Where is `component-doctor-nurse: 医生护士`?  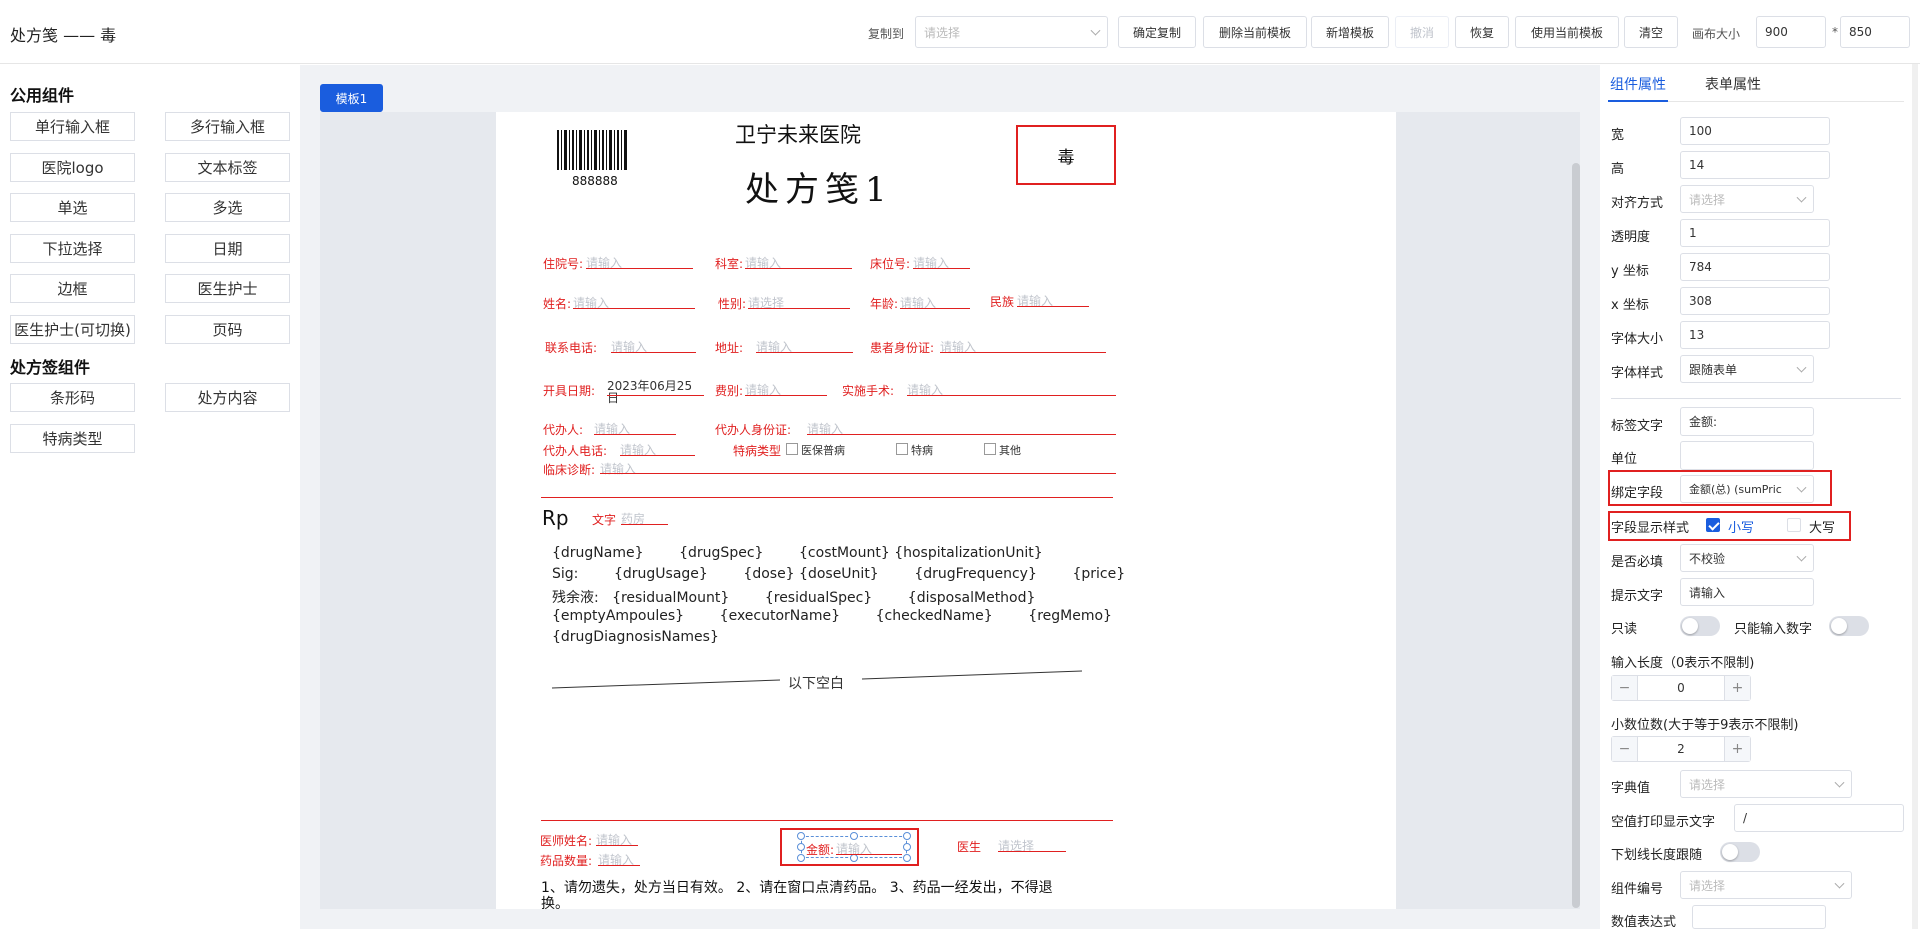
component-doctor-nurse: 医生护士 is located at coordinates (227, 288).